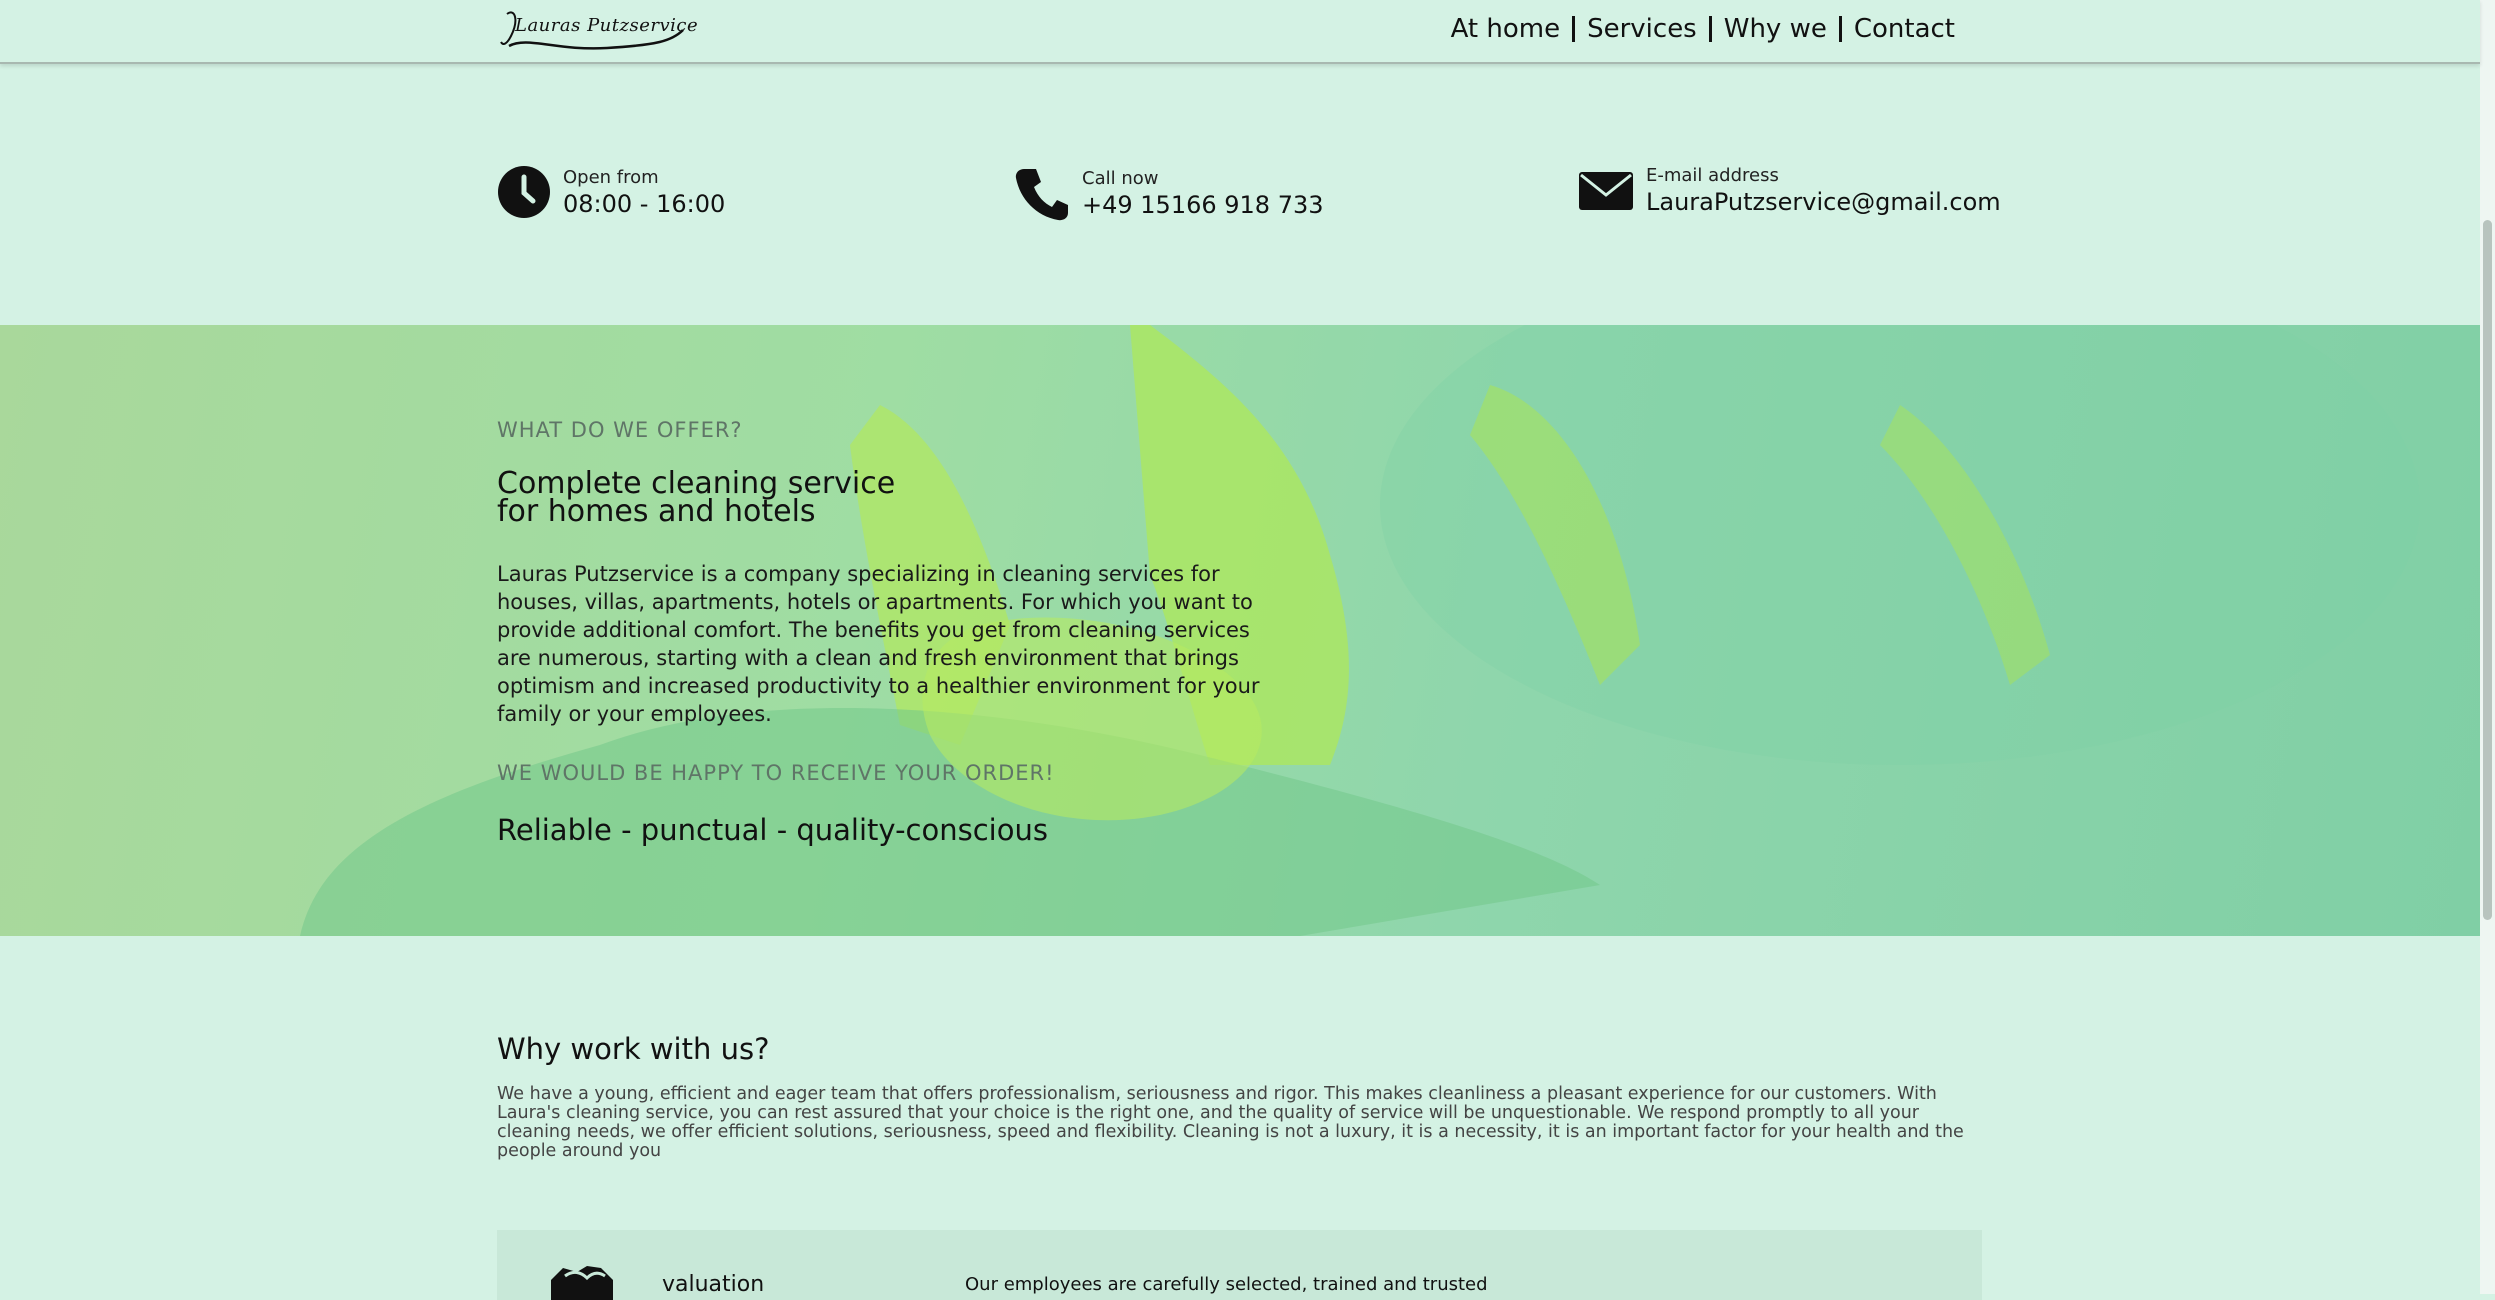 The image size is (2495, 1300). What do you see at coordinates (1506, 29) in the screenshot?
I see `nav-at-home: At home` at bounding box center [1506, 29].